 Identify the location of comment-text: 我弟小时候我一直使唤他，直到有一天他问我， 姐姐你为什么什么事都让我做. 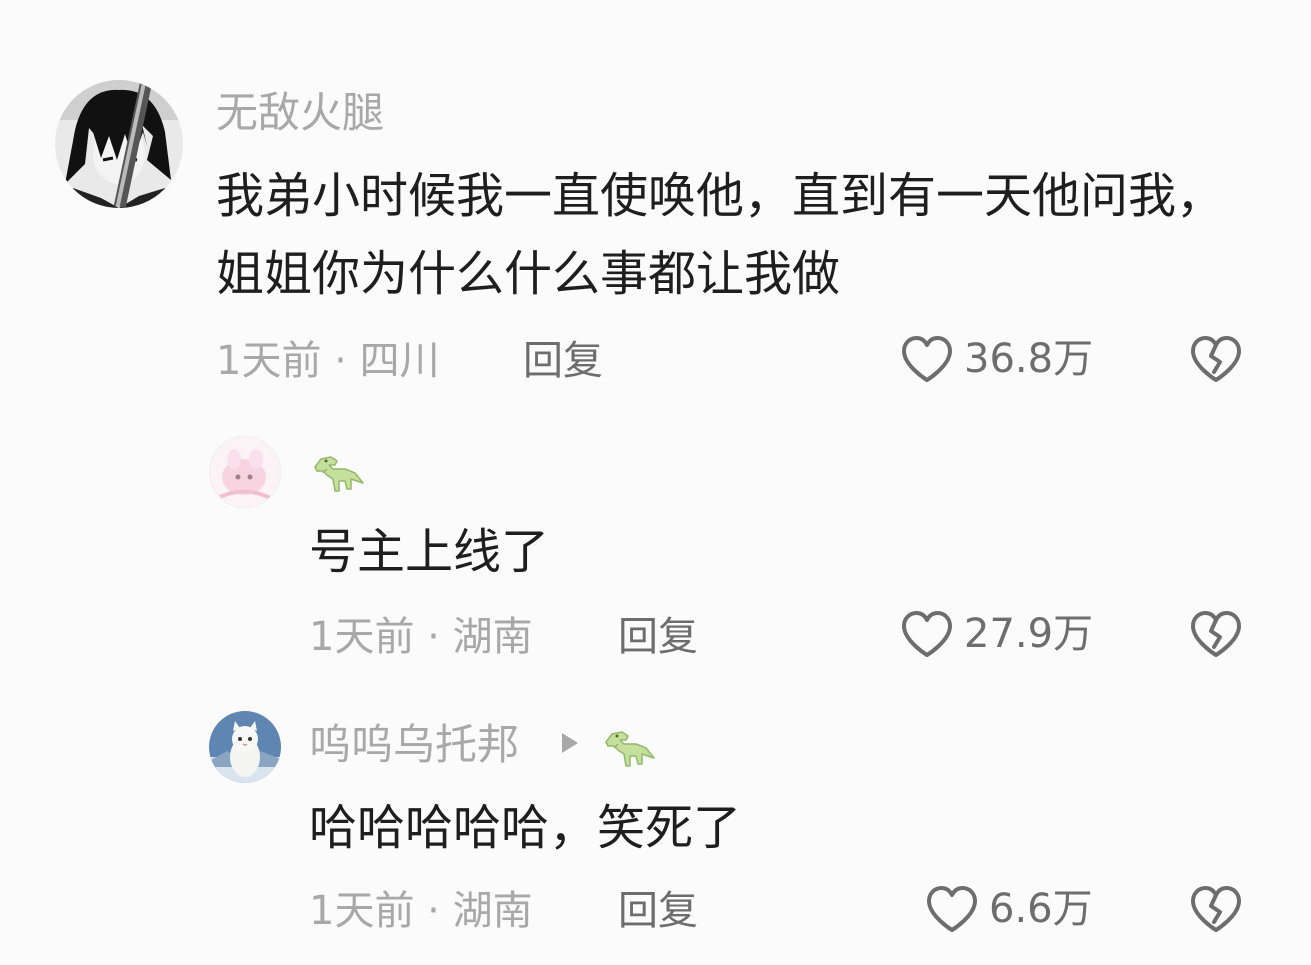
(720, 235).